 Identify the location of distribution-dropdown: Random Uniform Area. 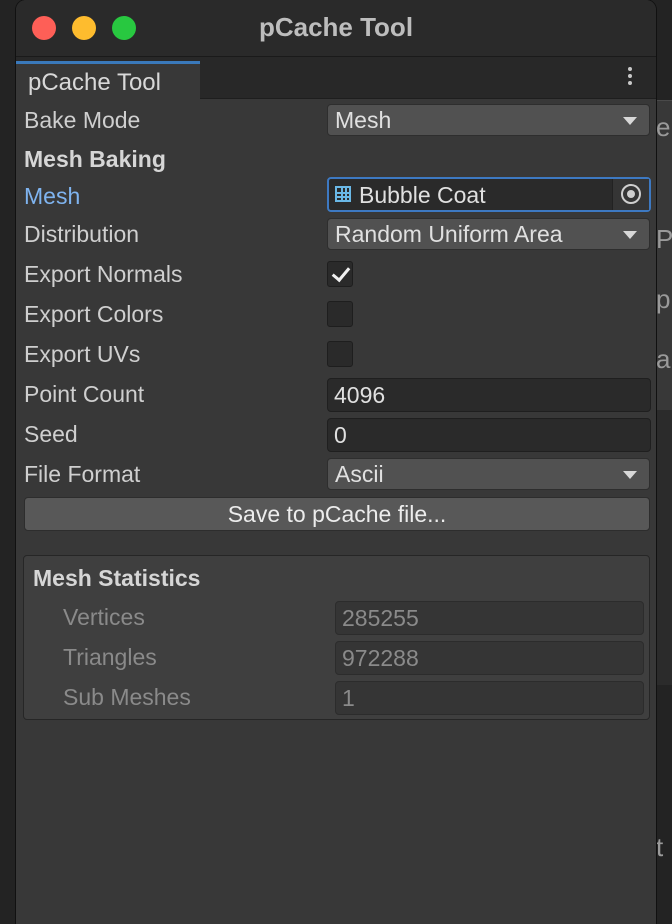
(488, 234).